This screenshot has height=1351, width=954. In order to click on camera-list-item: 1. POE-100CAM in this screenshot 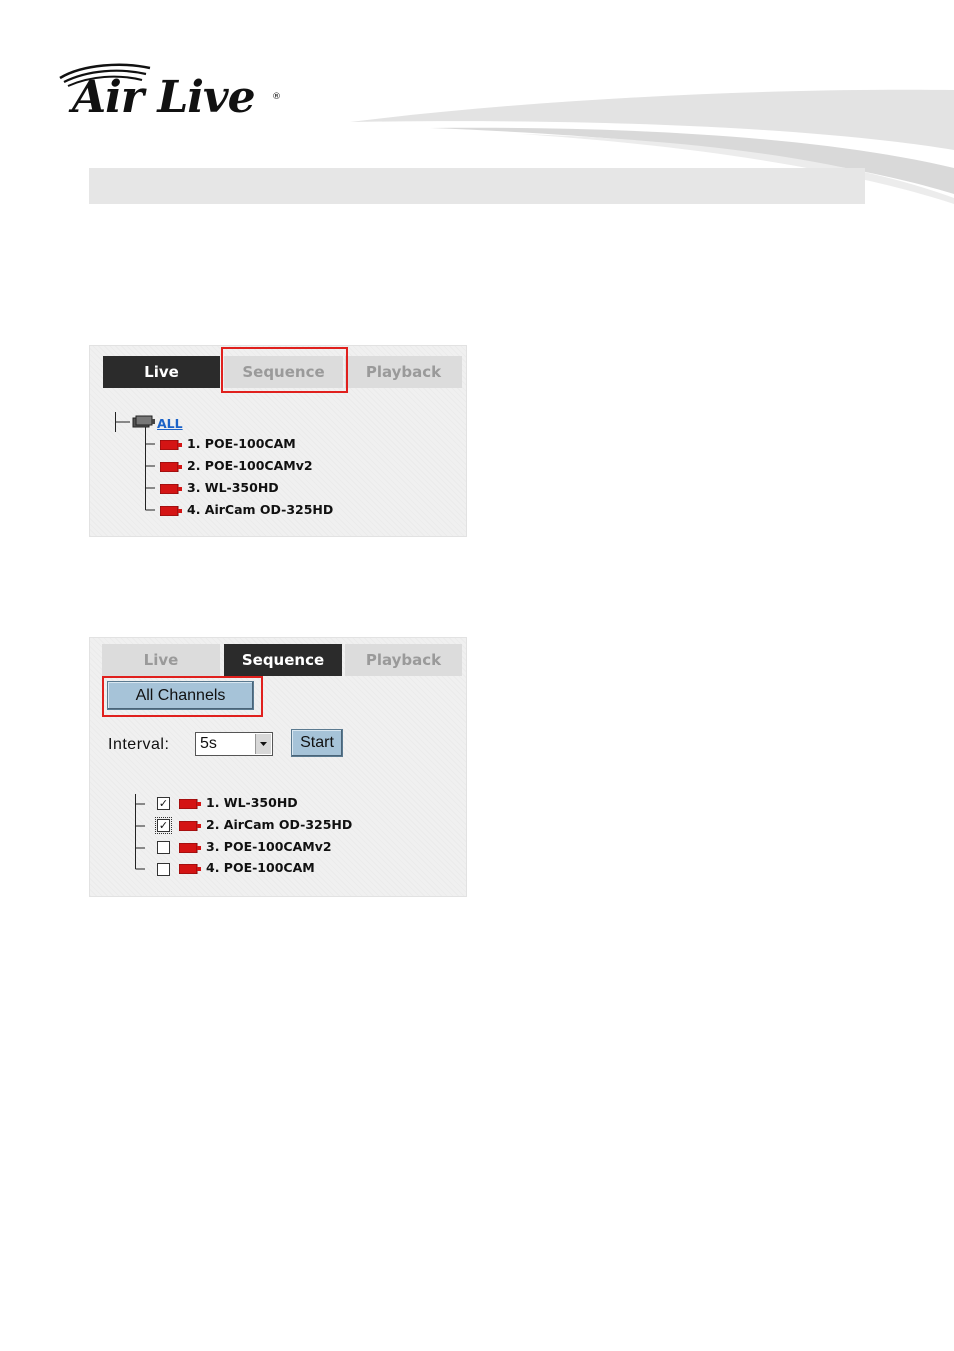, I will do `click(228, 444)`.